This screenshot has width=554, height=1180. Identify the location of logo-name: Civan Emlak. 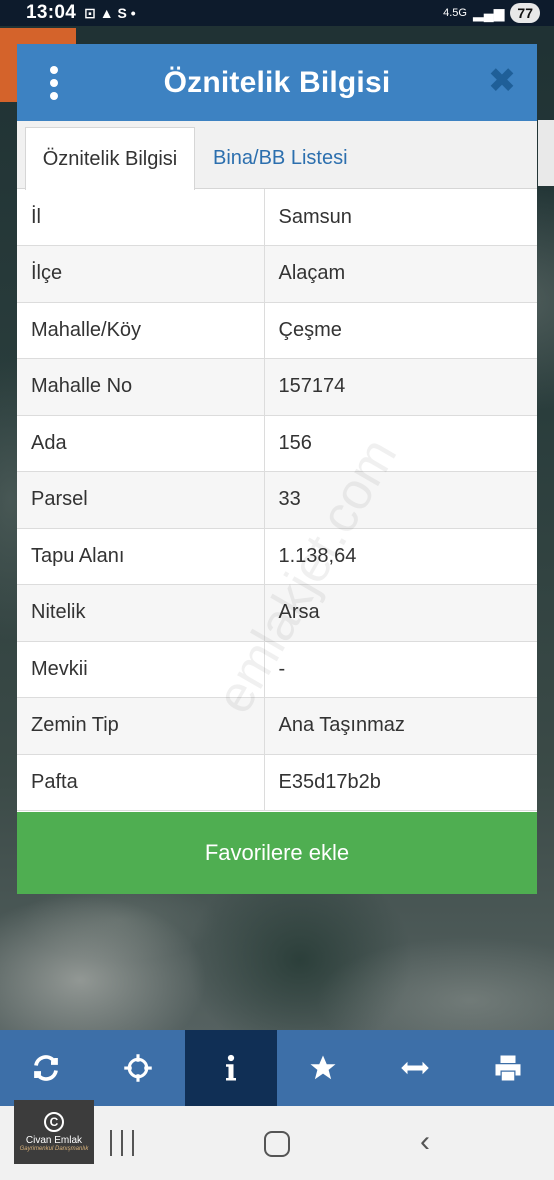
(54, 1140).